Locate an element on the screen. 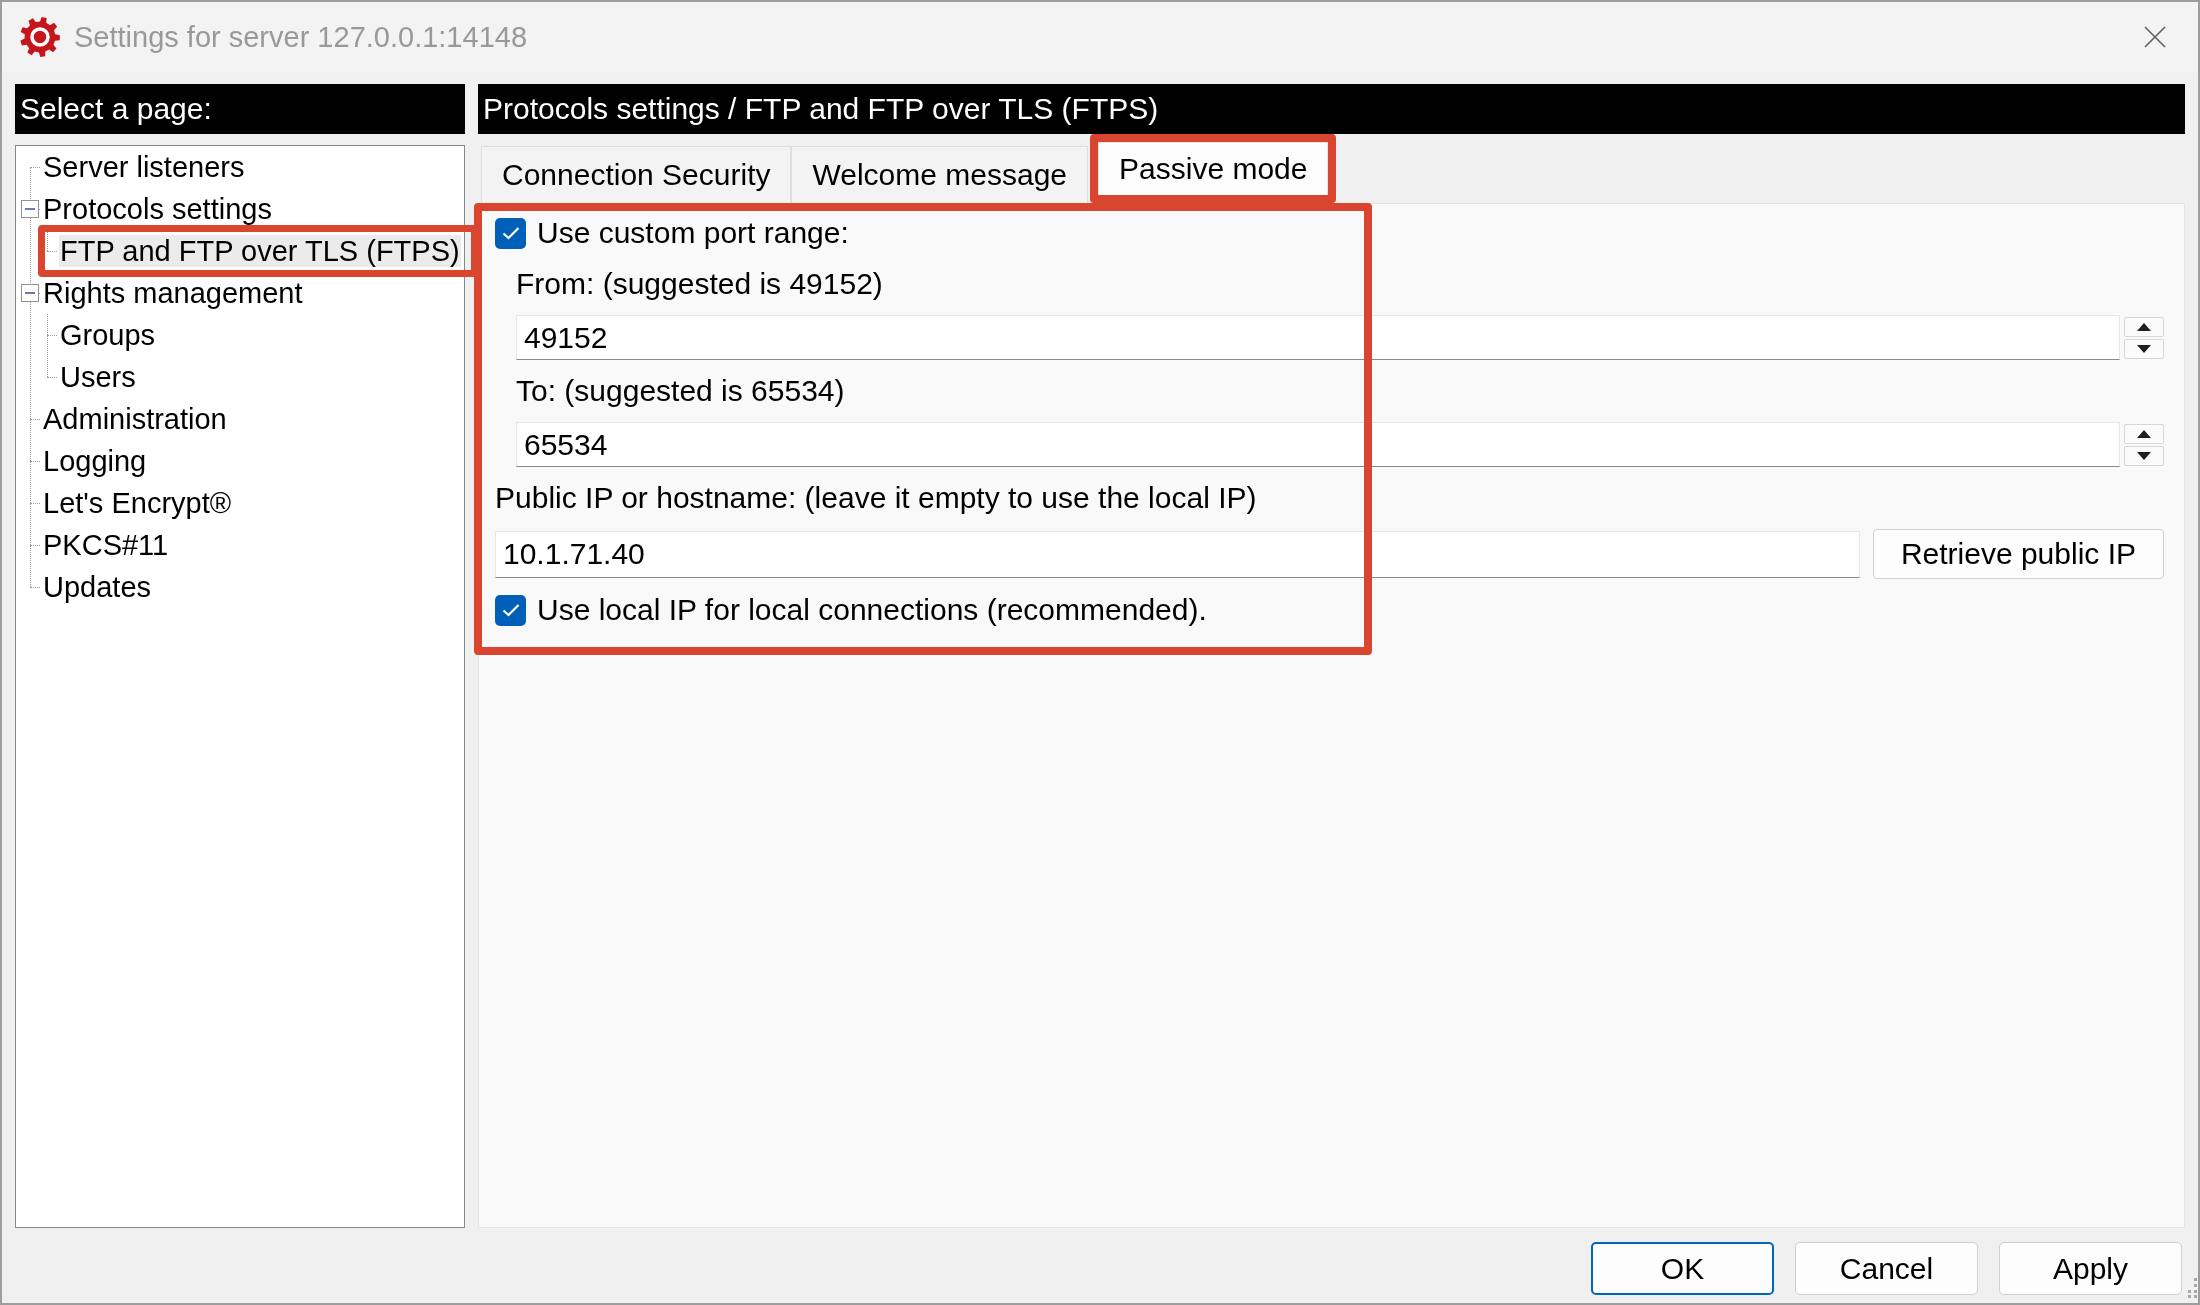 Image resolution: width=2200 pixels, height=1305 pixels. section-header: Protocols settings / FTP and FTP over TLS (FTPS) is located at coordinates (1331, 109).